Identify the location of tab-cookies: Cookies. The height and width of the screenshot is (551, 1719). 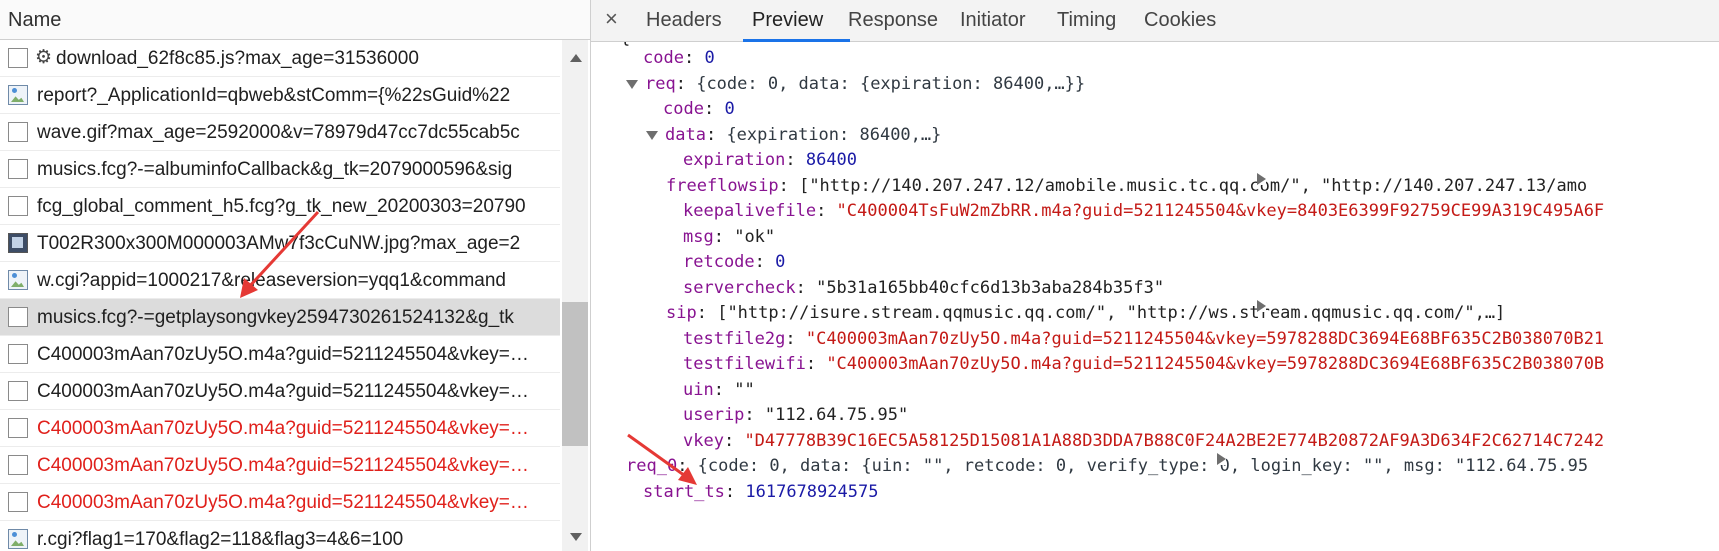
(1180, 20).